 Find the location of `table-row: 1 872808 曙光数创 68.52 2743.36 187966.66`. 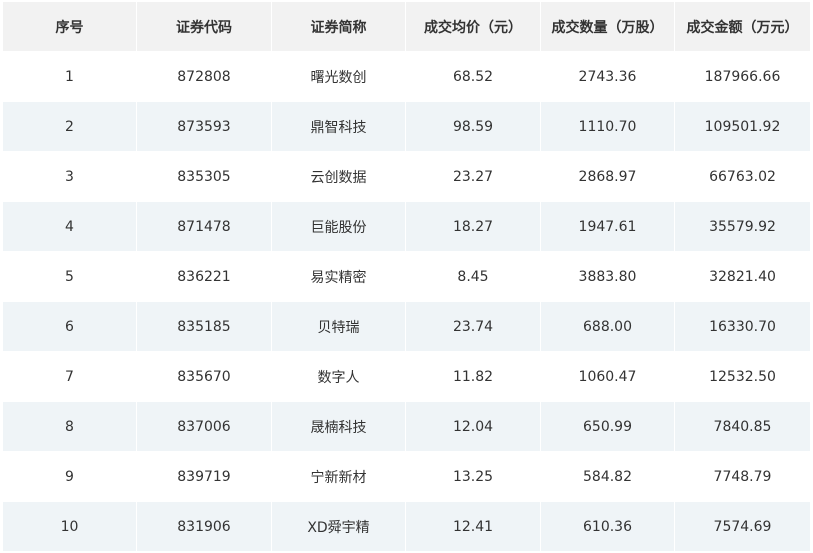

table-row: 1 872808 曙光数创 68.52 2743.36 187966.66 is located at coordinates (407, 77).